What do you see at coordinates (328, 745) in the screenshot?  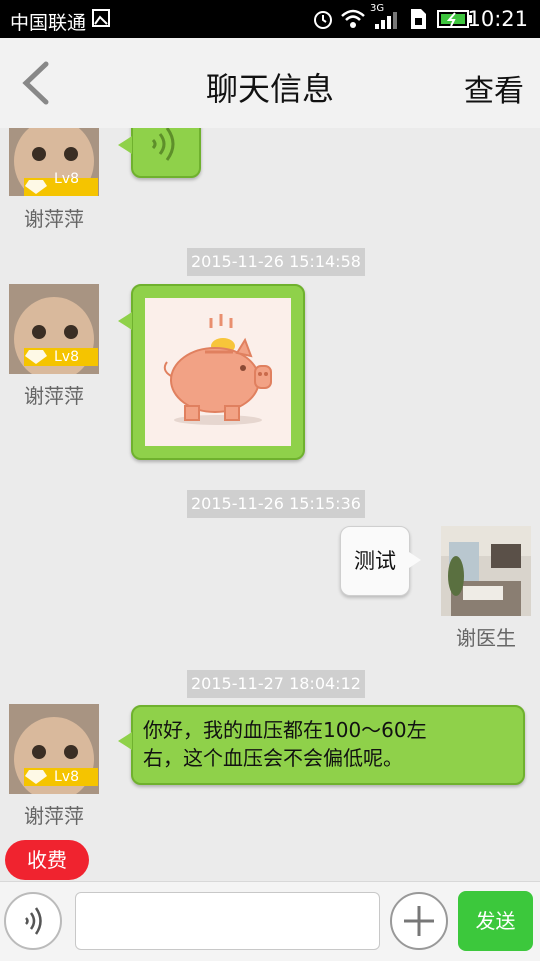 I see `text-message-bubble: 你好，我的血压都在100～60左 右，这个血压会不会偏低呢。` at bounding box center [328, 745].